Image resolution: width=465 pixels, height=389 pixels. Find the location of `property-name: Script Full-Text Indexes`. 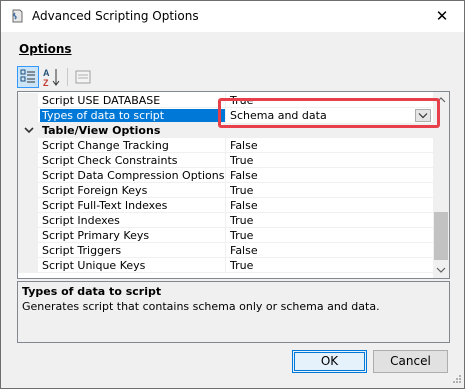

property-name: Script Full-Text Indexes is located at coordinates (105, 205).